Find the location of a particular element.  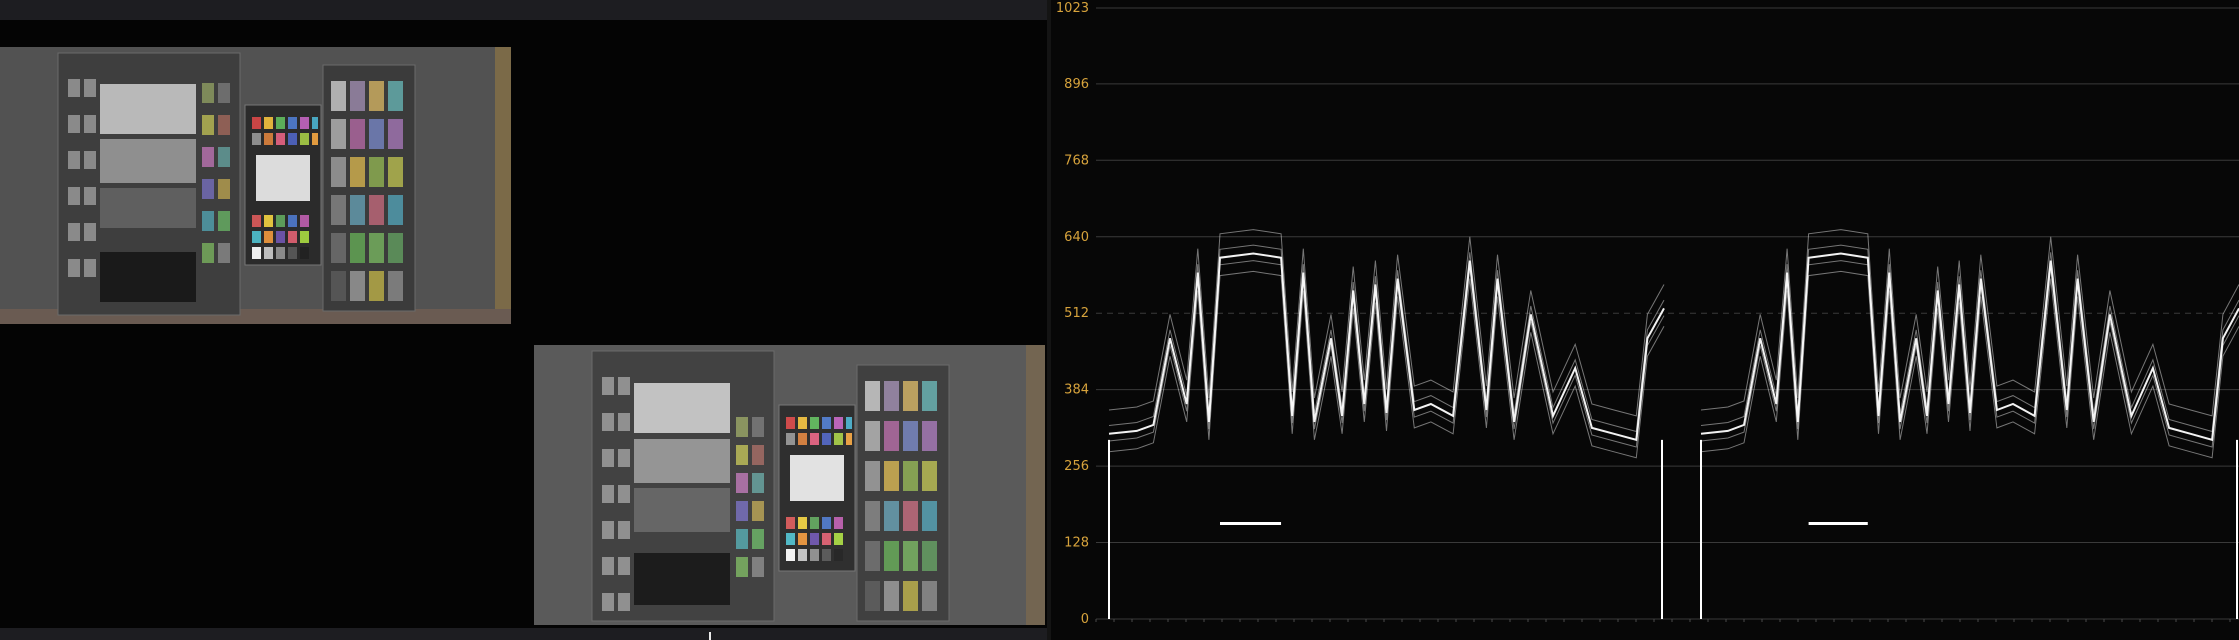

scale-label: 384 is located at coordinates (1076, 390).